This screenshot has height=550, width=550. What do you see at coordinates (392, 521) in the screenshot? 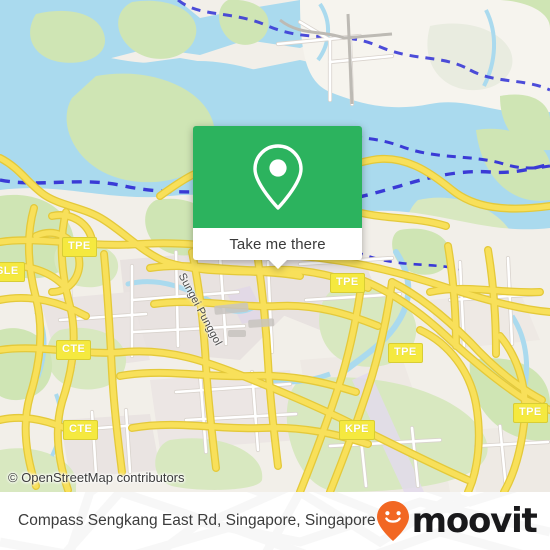
I see `moovit-pin-icon` at bounding box center [392, 521].